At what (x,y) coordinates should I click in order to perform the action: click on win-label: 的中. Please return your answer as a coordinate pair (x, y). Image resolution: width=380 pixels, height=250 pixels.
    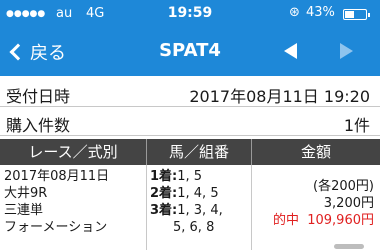
    Looking at the image, I should click on (285, 220).